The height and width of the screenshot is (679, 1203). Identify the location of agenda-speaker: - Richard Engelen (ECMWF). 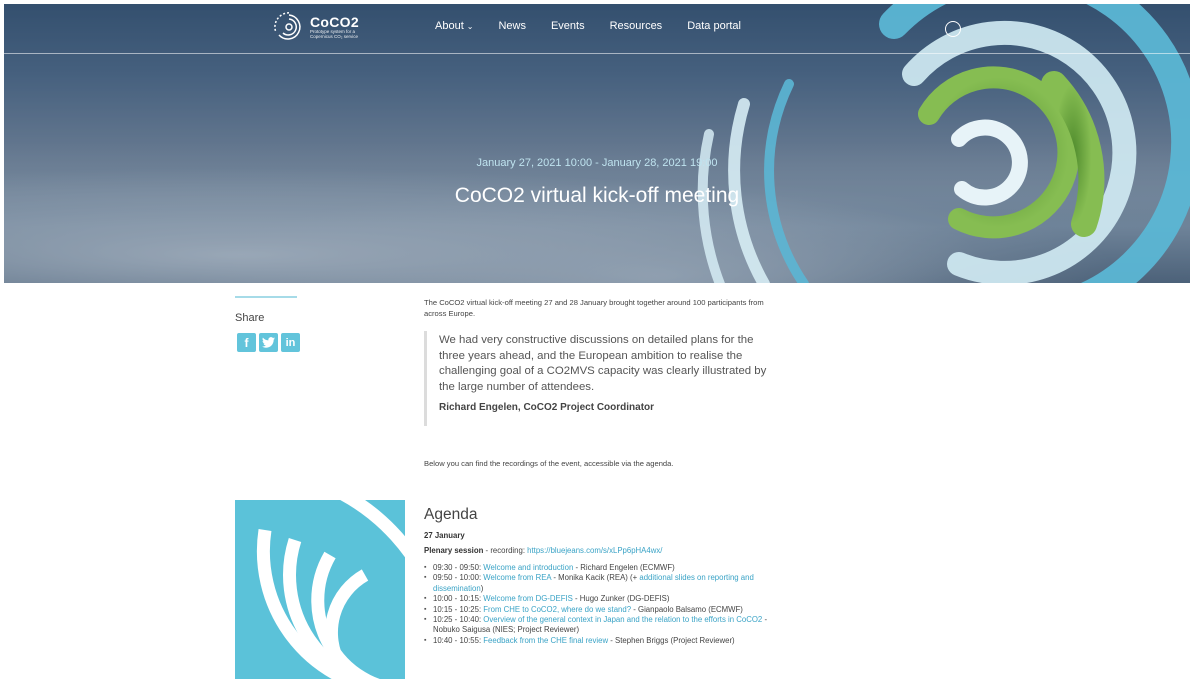
(624, 567).